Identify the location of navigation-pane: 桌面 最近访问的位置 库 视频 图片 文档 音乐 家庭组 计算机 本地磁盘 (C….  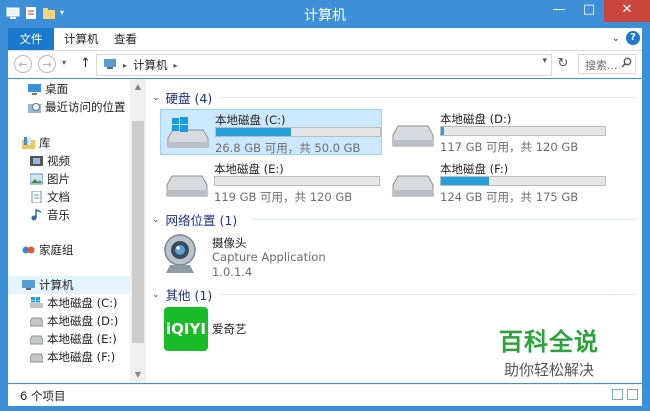
(69, 231).